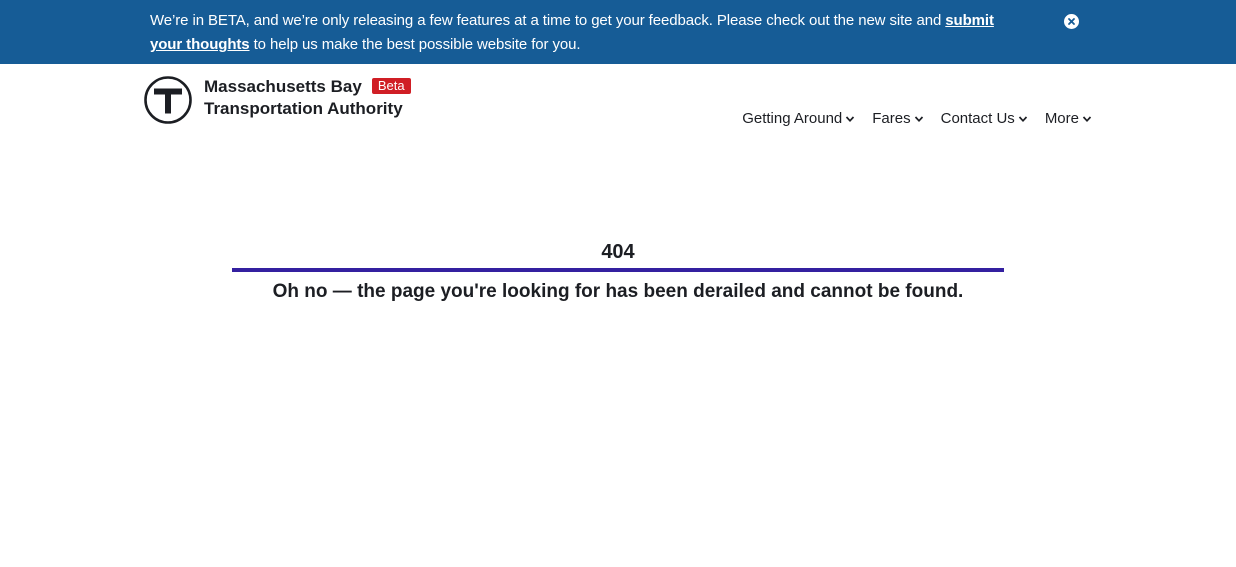 This screenshot has height=567, width=1236. Describe the element at coordinates (391, 86) in the screenshot. I see `beta-badge: Beta` at that location.